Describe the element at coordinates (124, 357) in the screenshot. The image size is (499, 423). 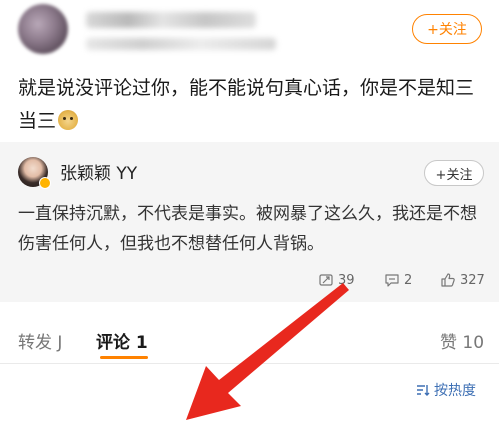
I see `active-tab-indicator` at that location.